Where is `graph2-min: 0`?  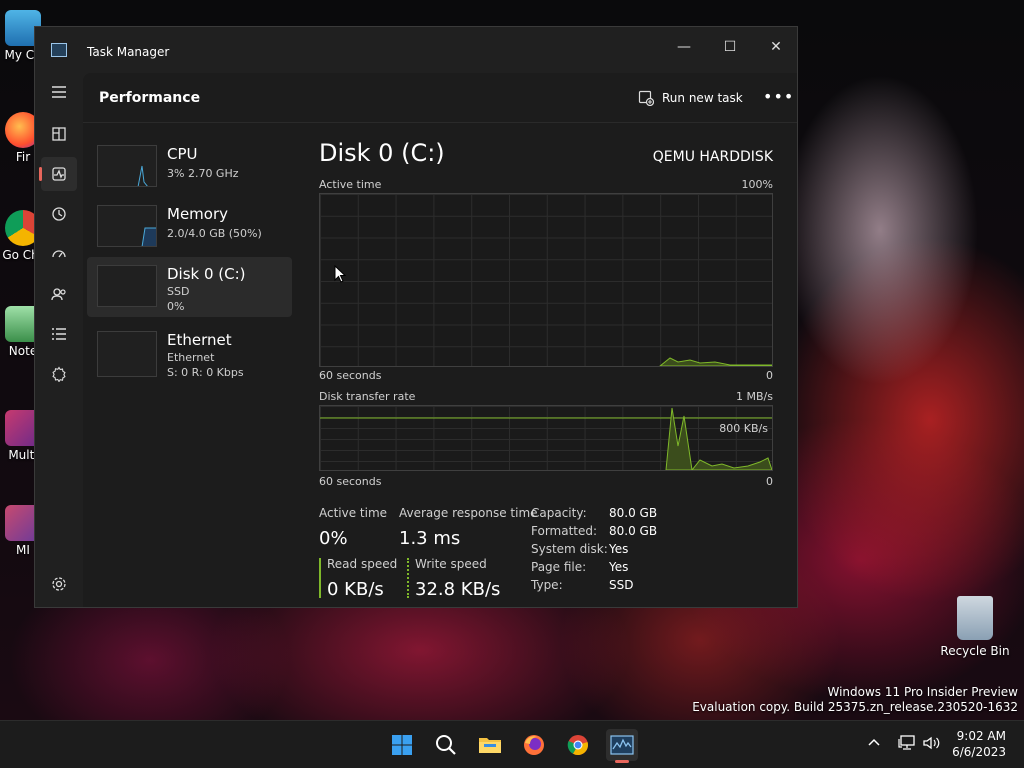 graph2-min: 0 is located at coordinates (769, 481).